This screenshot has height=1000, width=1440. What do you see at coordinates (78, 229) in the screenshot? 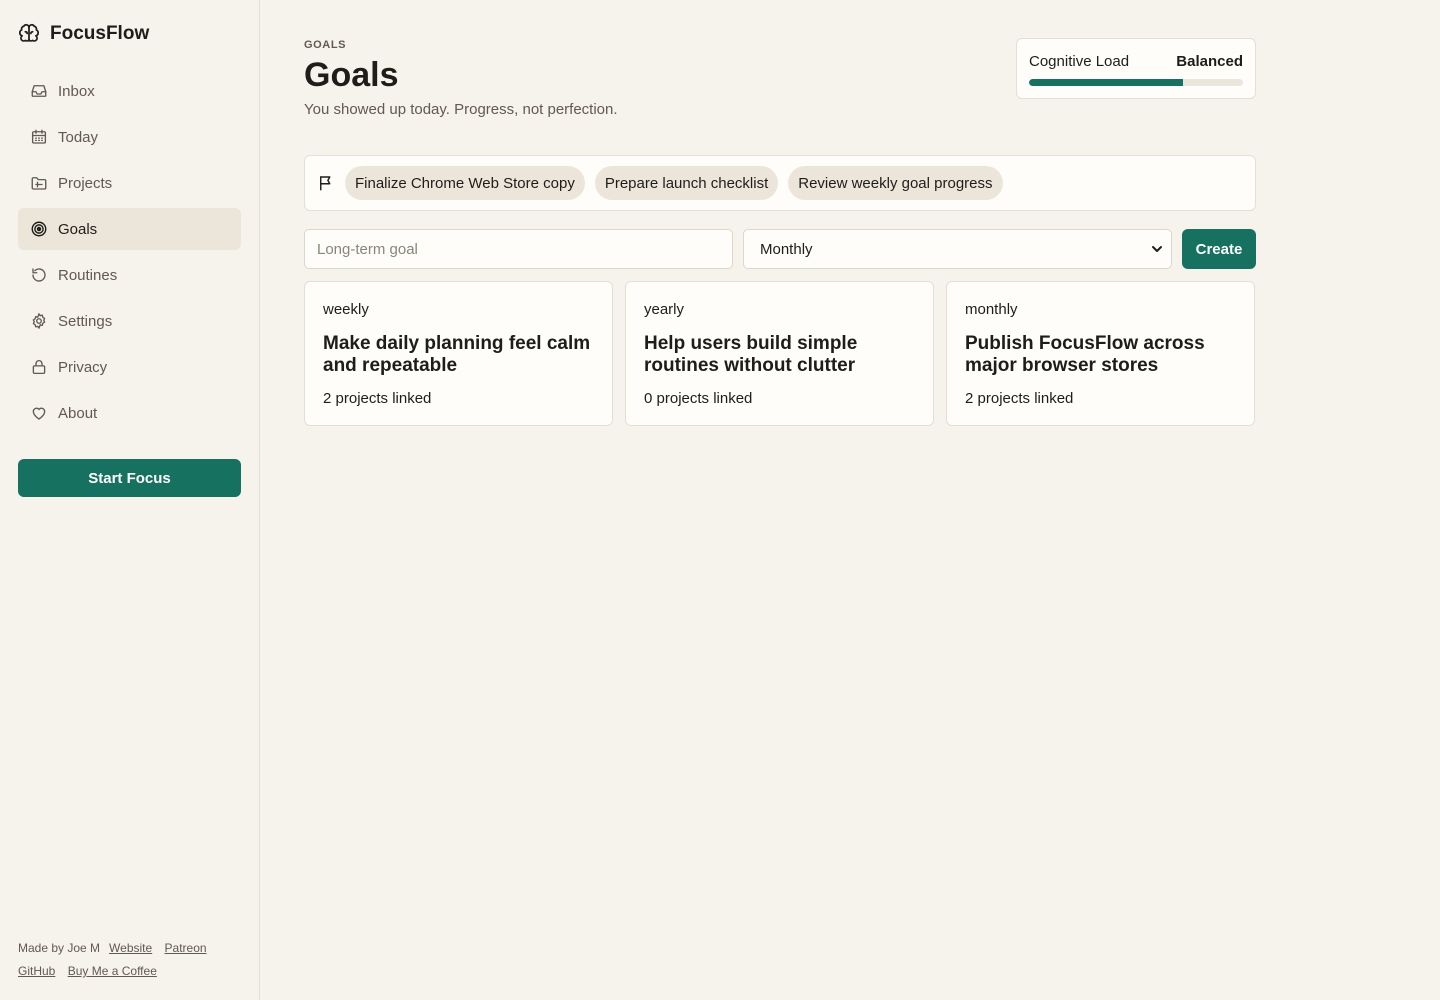
I see `sidebar-item-label: Goals` at bounding box center [78, 229].